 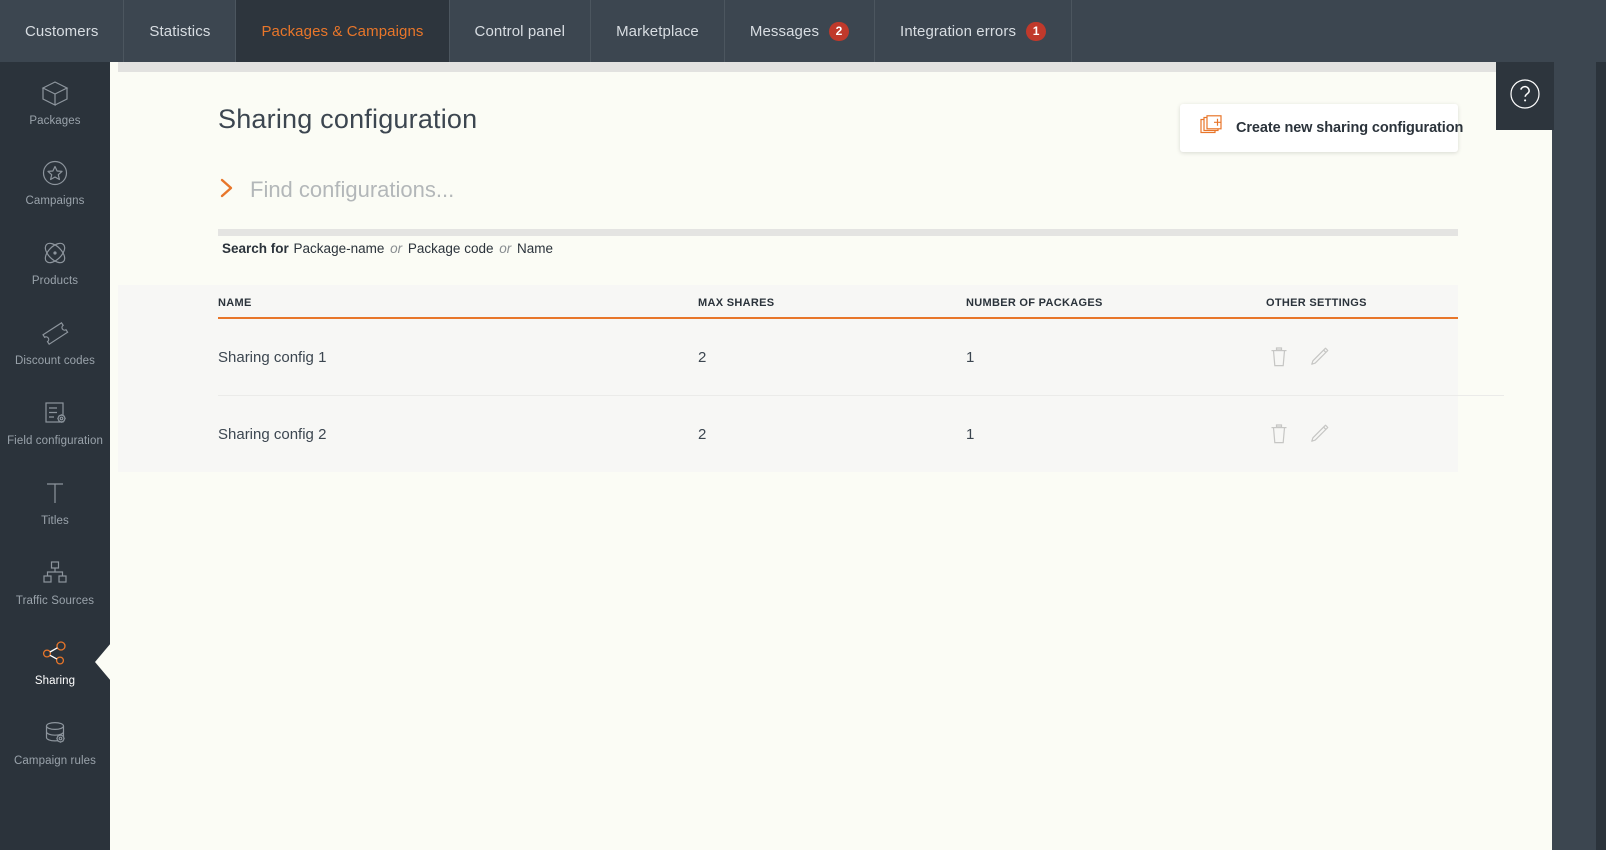 I want to click on sidebar-item-traffic-sources: Traffic Sources, so click(x=55, y=582).